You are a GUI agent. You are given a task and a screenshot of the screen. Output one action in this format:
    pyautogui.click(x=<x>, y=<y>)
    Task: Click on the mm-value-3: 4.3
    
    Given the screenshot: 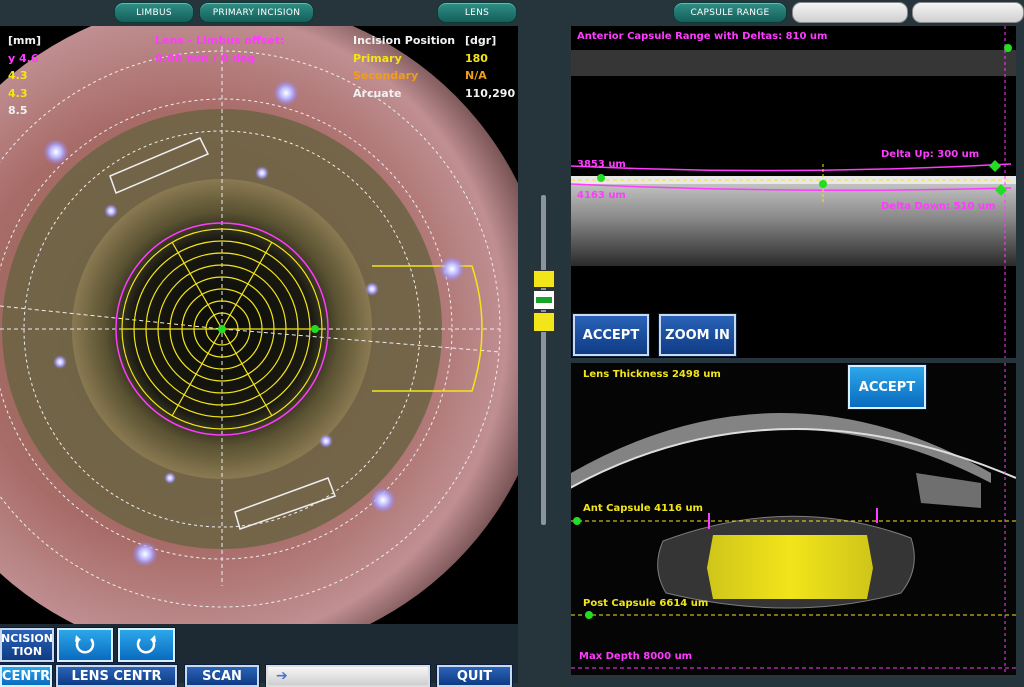 What is the action you would take?
    pyautogui.click(x=18, y=93)
    